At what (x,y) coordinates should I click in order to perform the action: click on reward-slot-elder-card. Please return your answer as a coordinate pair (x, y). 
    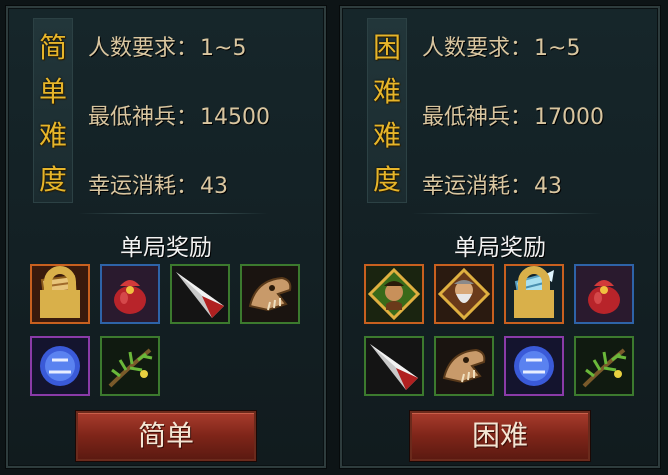
    Looking at the image, I should click on (464, 294).